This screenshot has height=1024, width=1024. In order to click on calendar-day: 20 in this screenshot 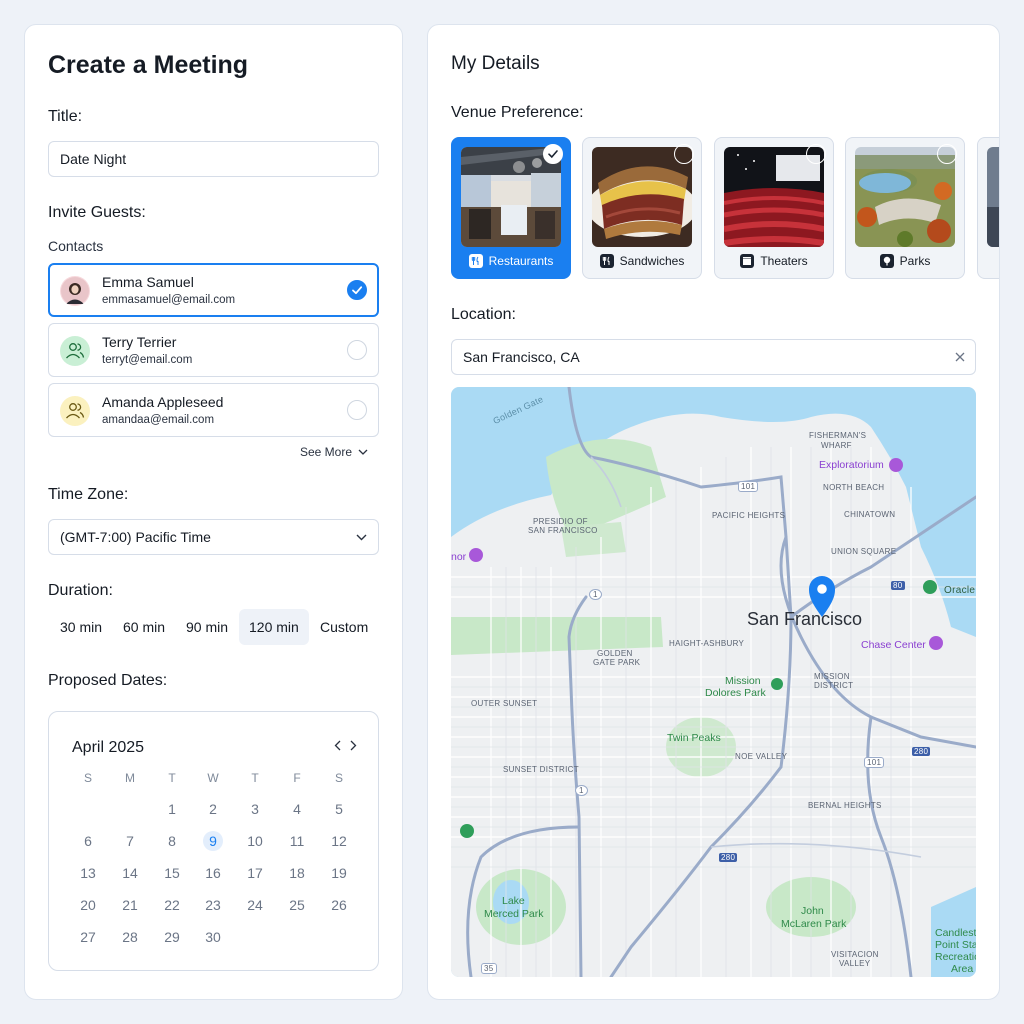, I will do `click(88, 905)`.